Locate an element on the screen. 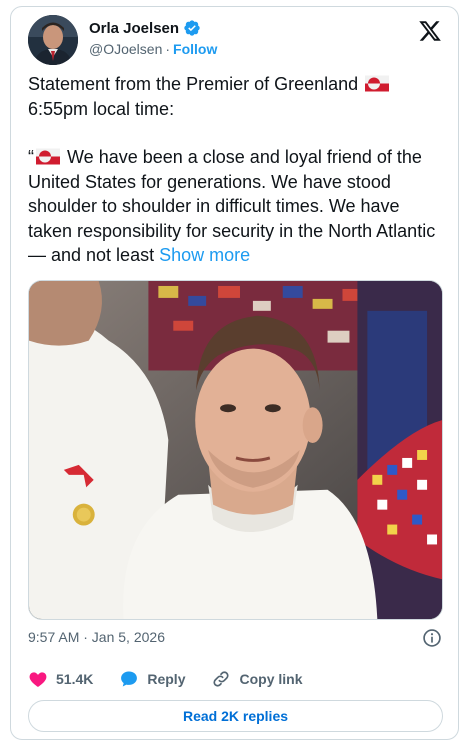 This screenshot has height=741, width=465. heart-icon is located at coordinates (38, 679).